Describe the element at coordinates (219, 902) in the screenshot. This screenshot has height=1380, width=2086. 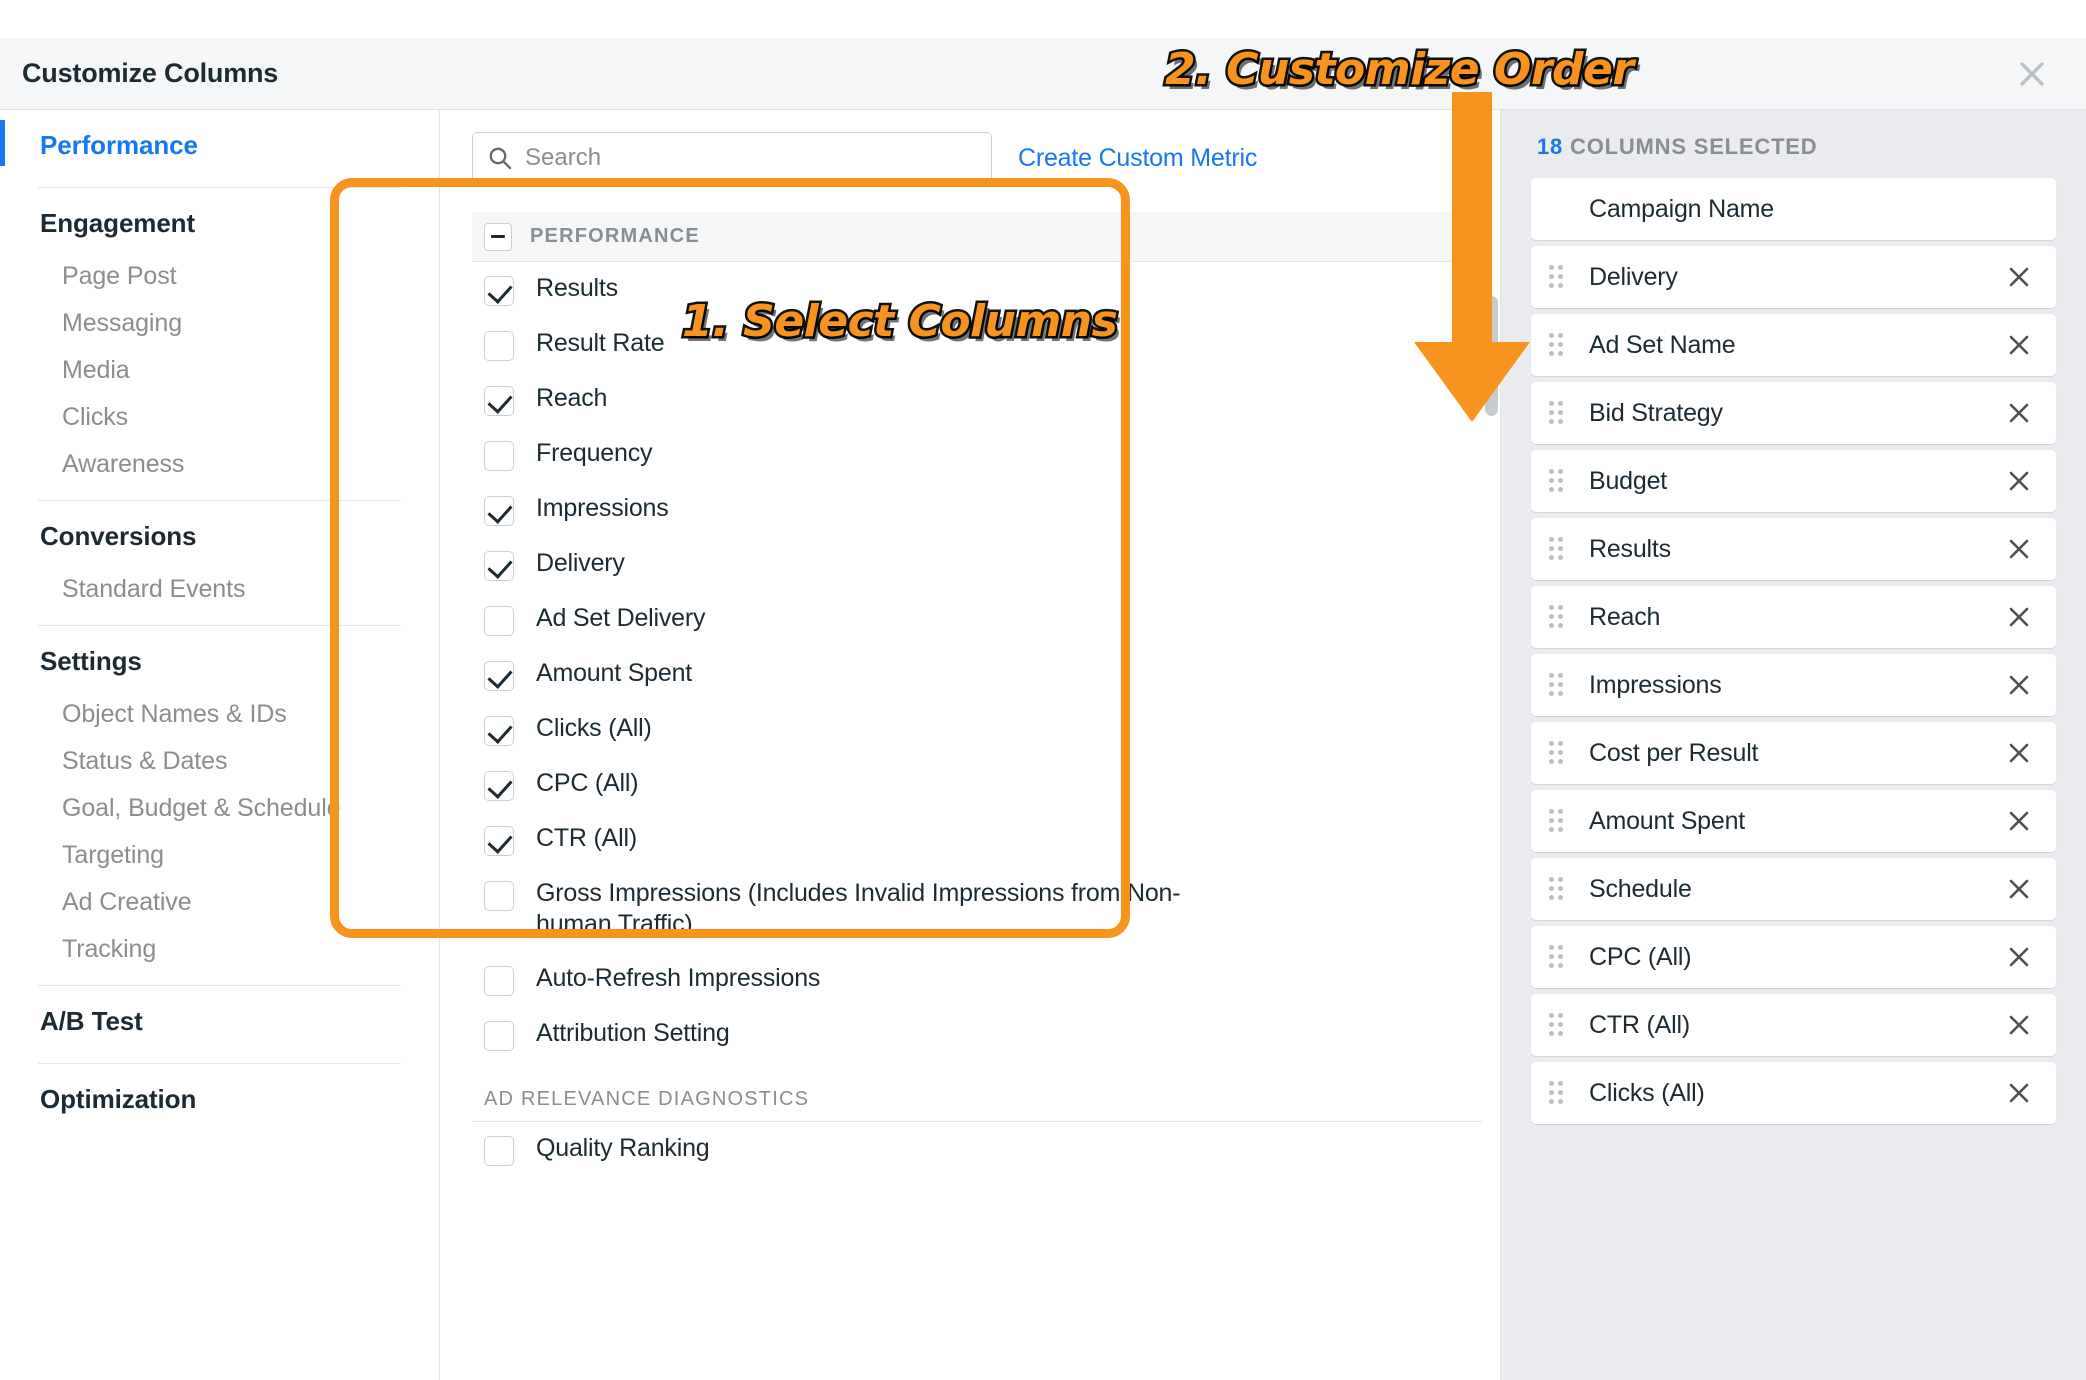
I see `sidebar-item-ad-creative: Ad Creative` at that location.